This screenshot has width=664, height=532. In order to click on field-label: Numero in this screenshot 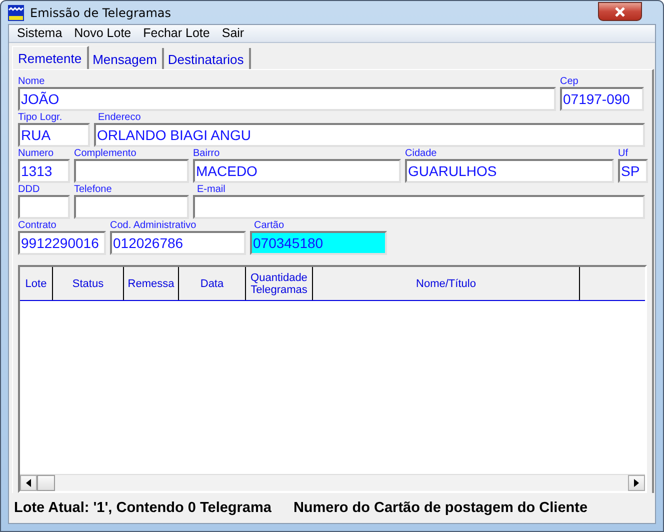, I will do `click(36, 153)`.